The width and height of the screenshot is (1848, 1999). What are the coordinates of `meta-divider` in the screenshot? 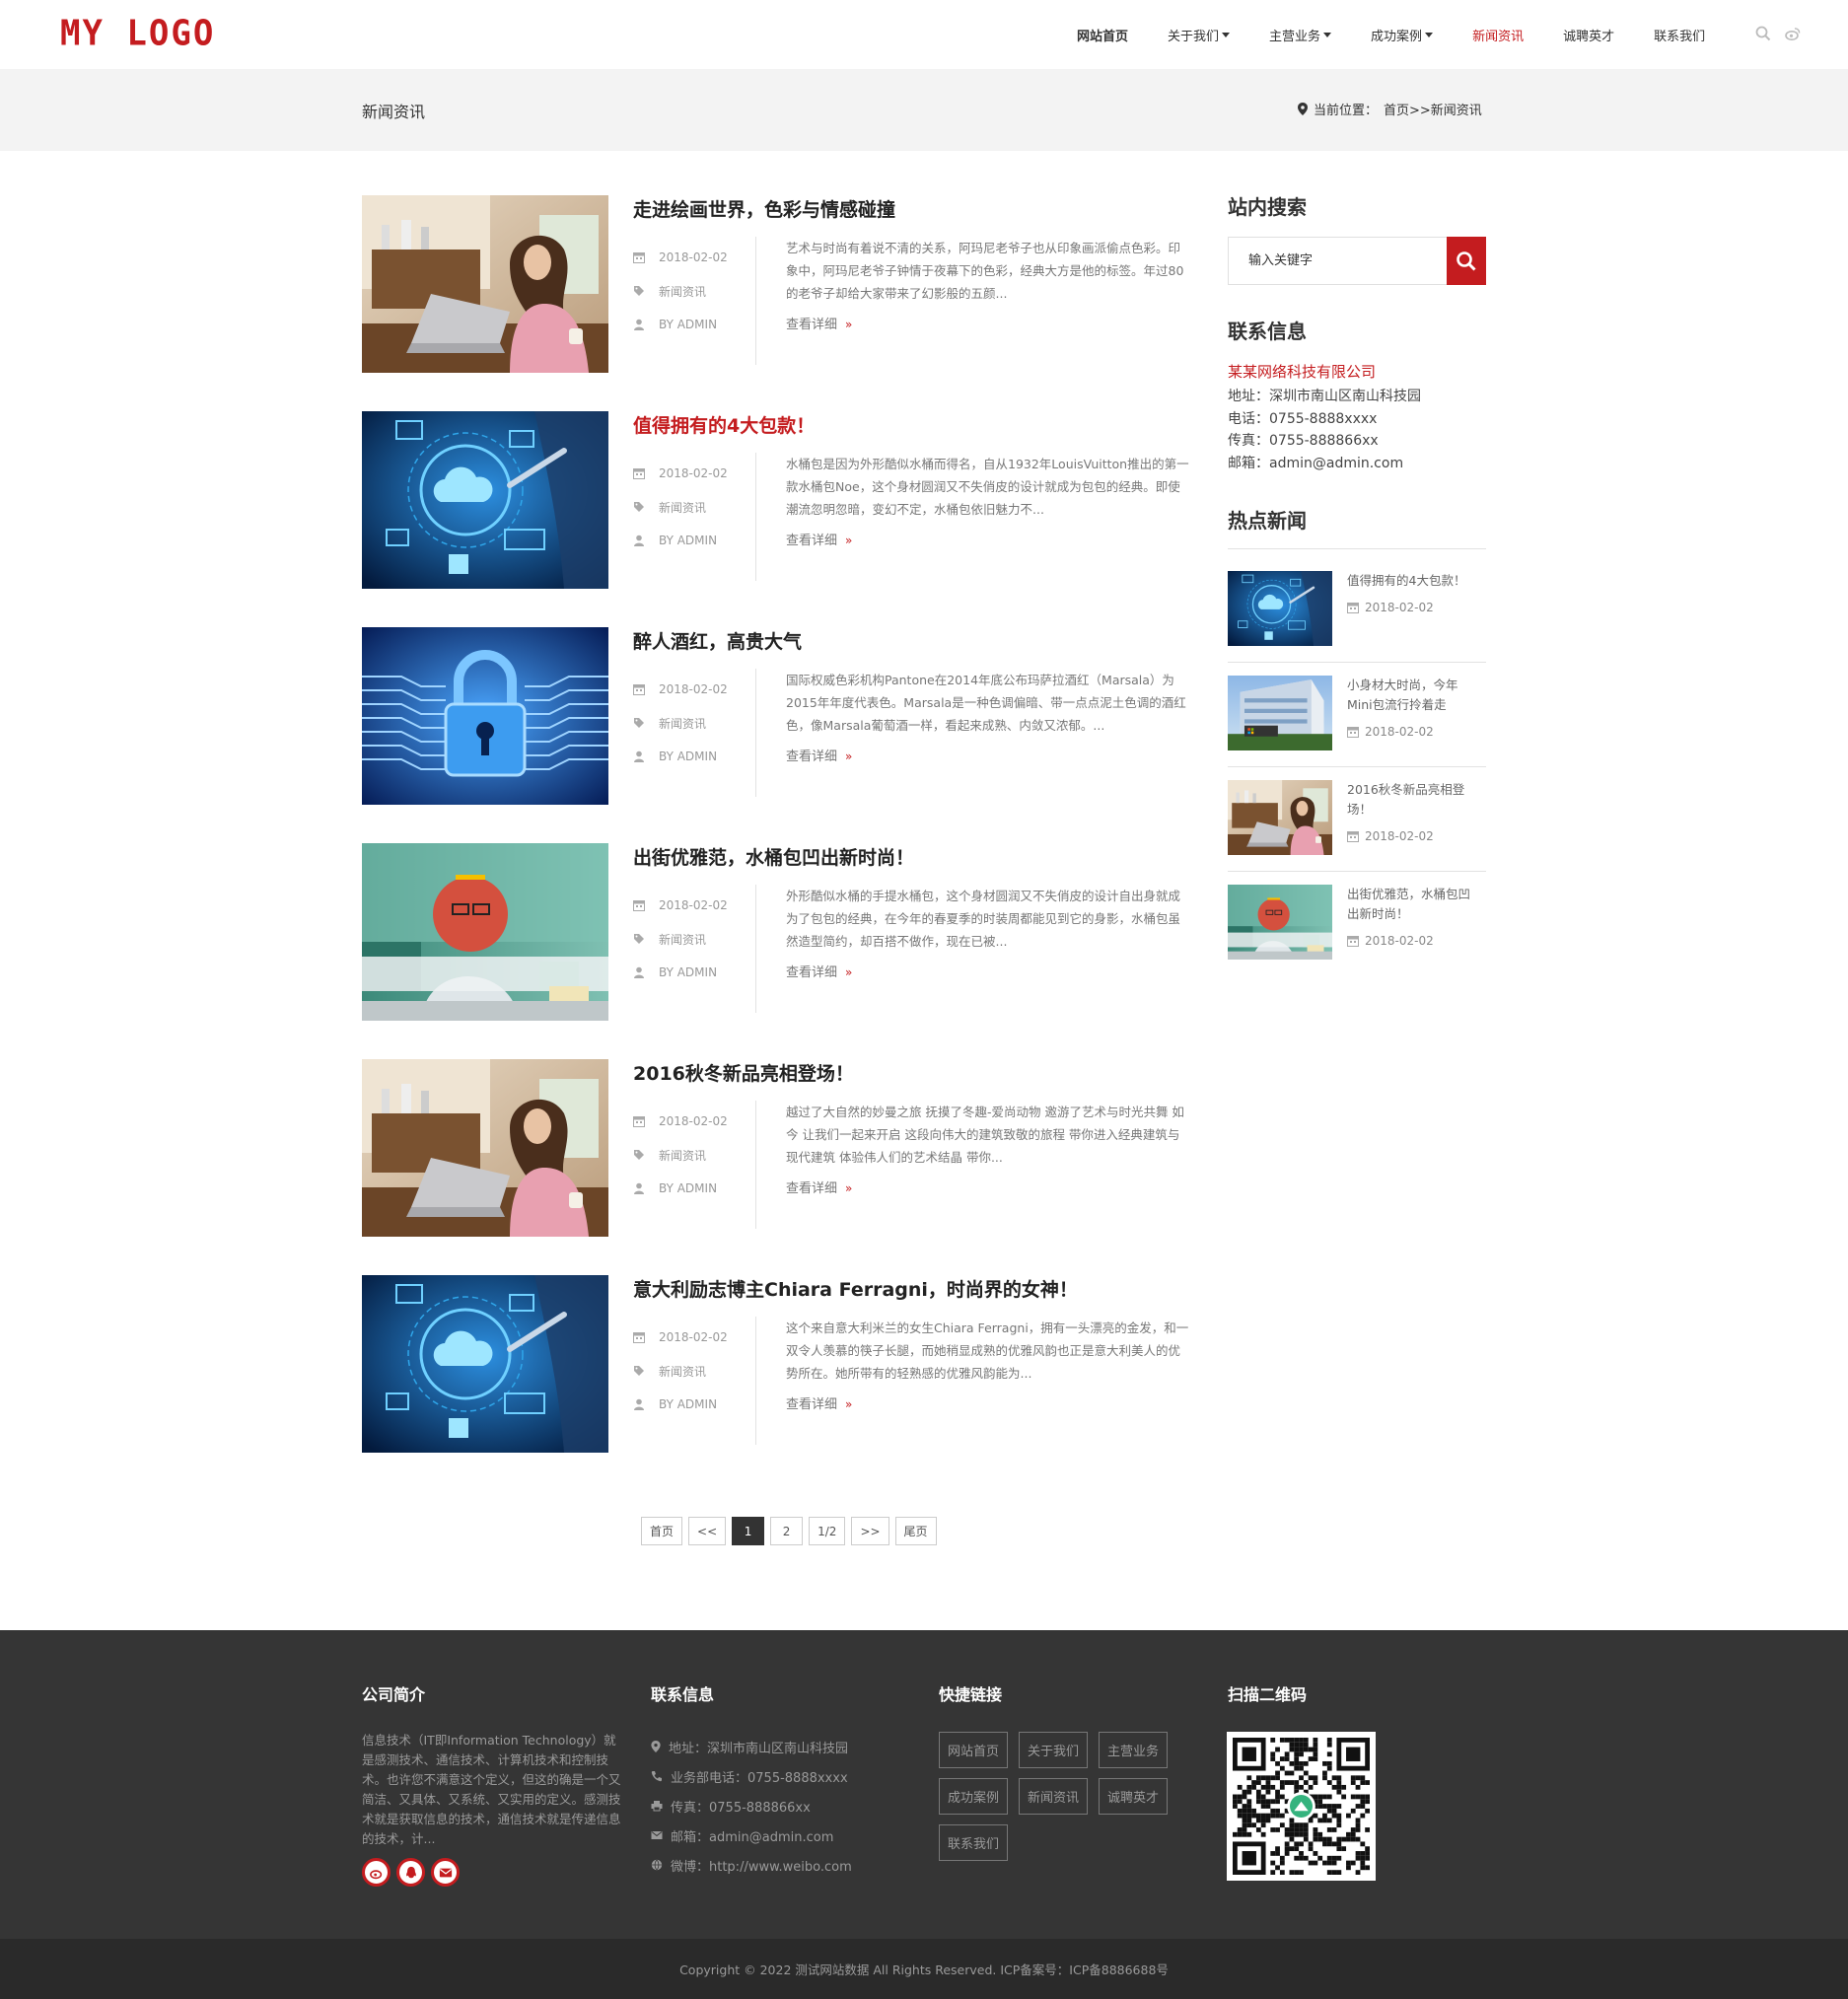 It's located at (755, 949).